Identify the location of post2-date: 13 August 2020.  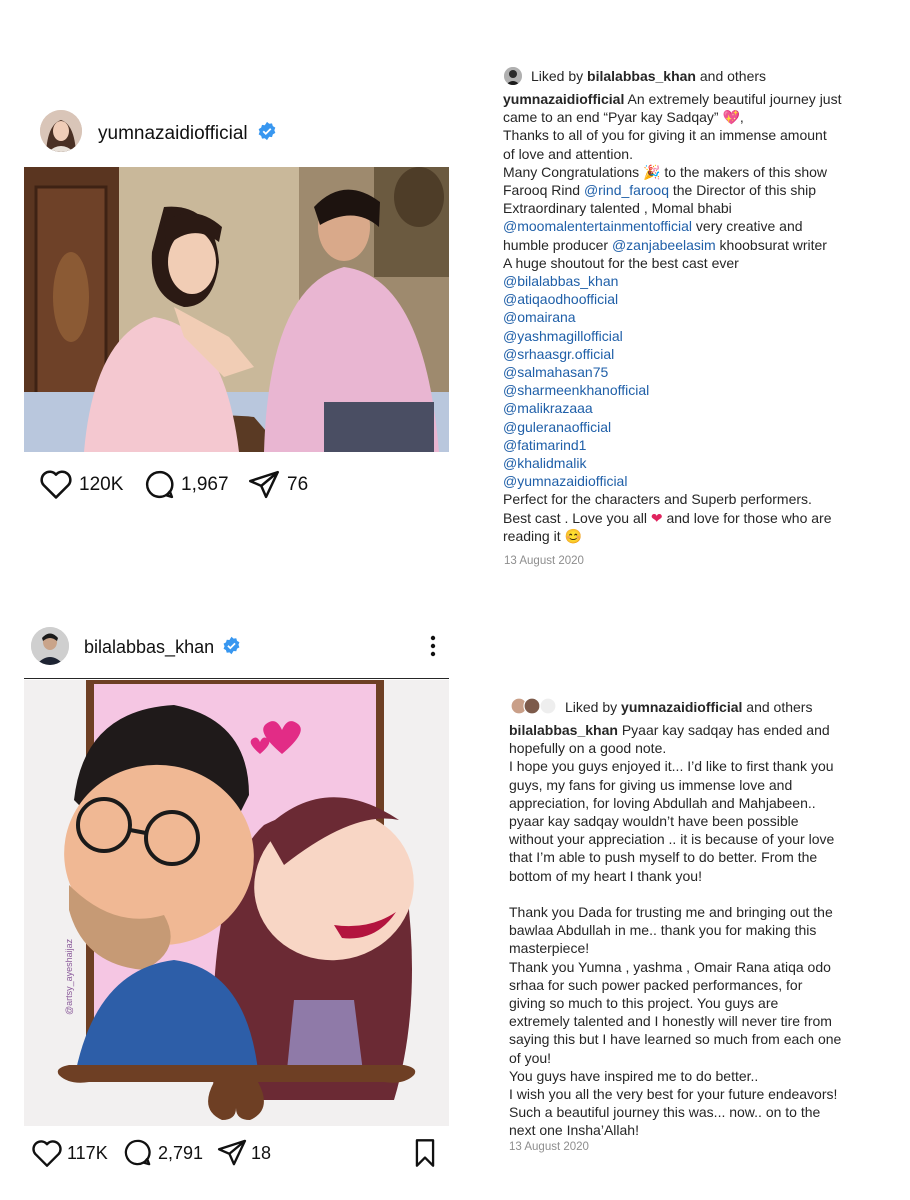
(549, 1147).